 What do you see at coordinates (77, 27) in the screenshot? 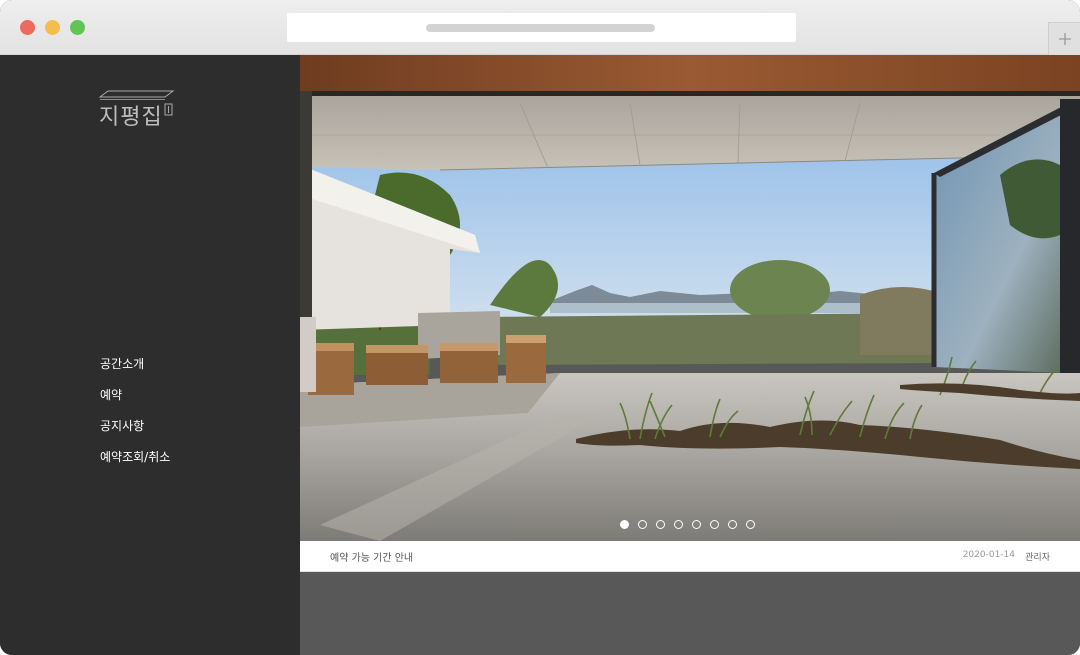
I see `maximize-window-button` at bounding box center [77, 27].